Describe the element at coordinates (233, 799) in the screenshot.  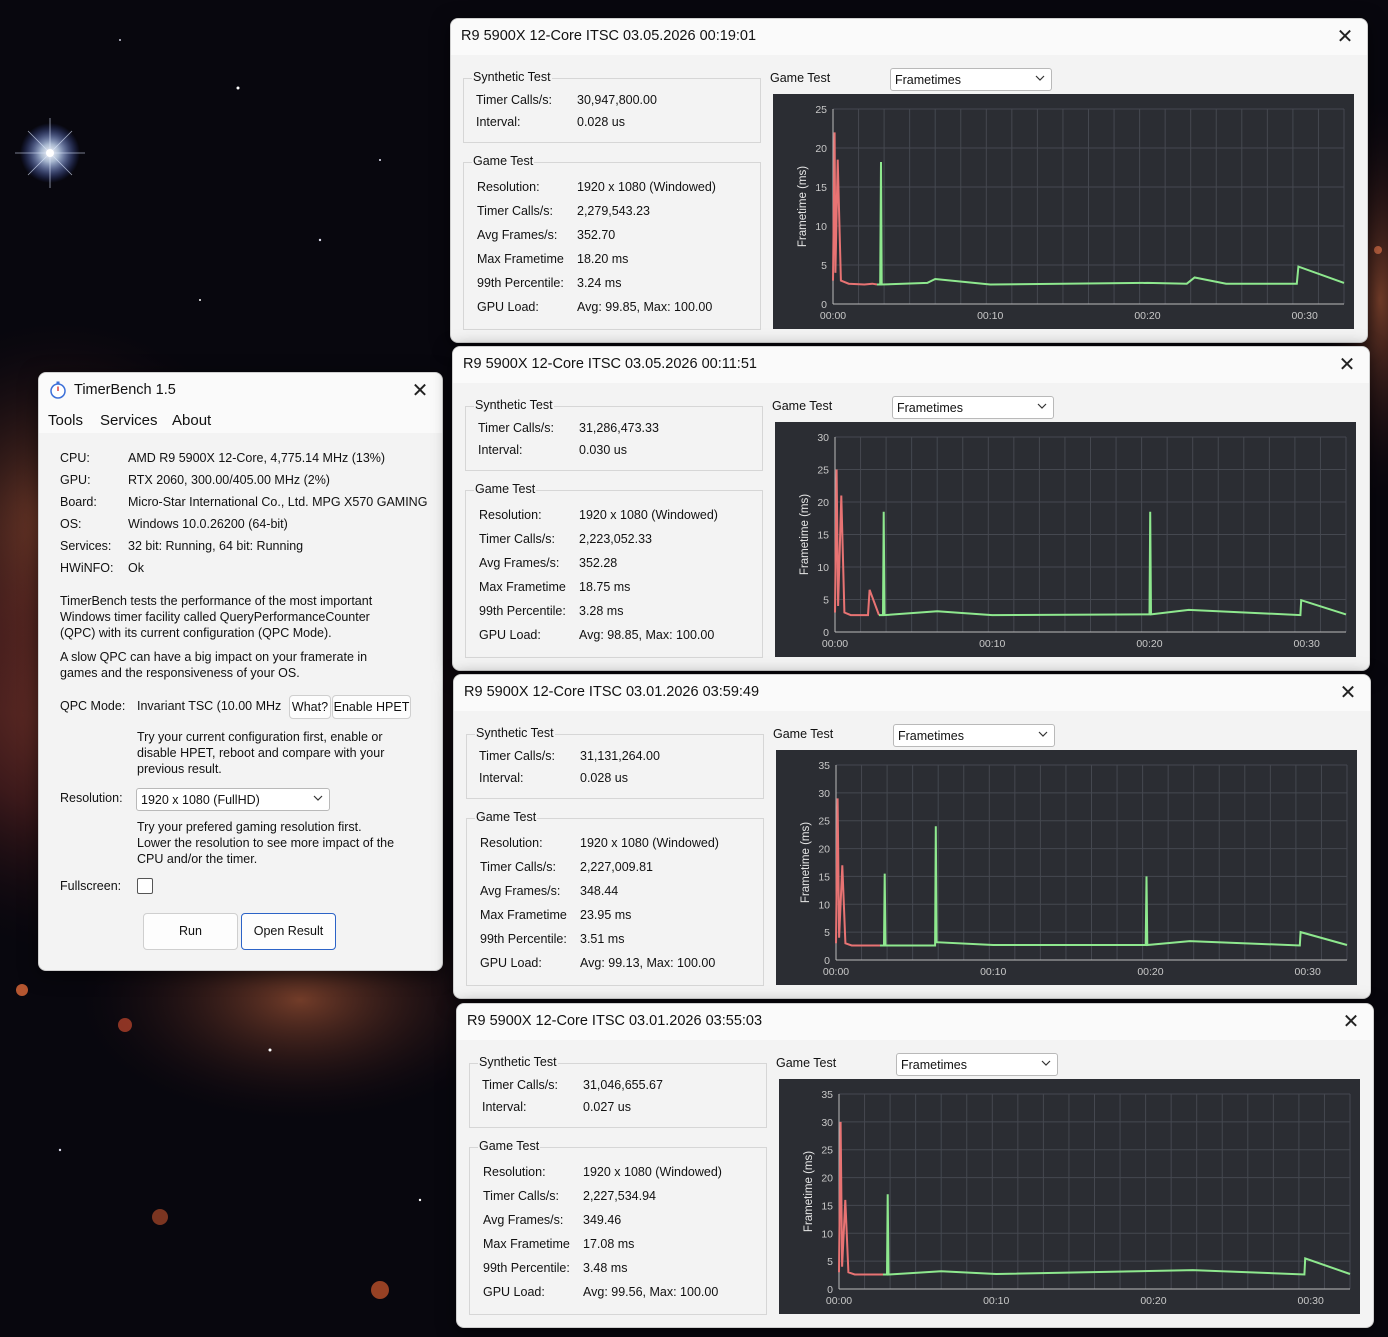
I see `resolution-select: 1920 x 1080 (FullHD)` at that location.